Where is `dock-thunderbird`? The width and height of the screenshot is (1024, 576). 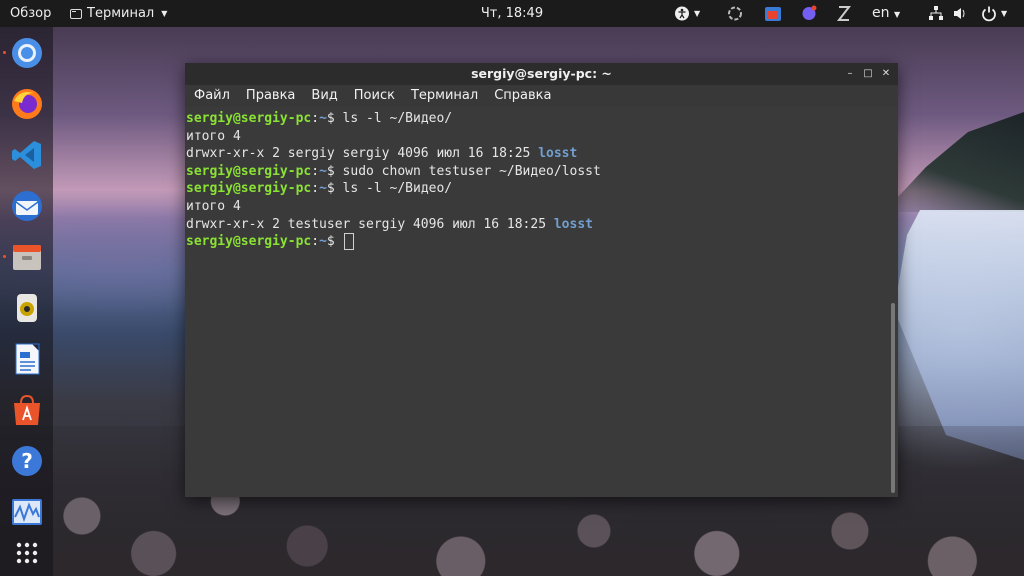 dock-thunderbird is located at coordinates (27, 206).